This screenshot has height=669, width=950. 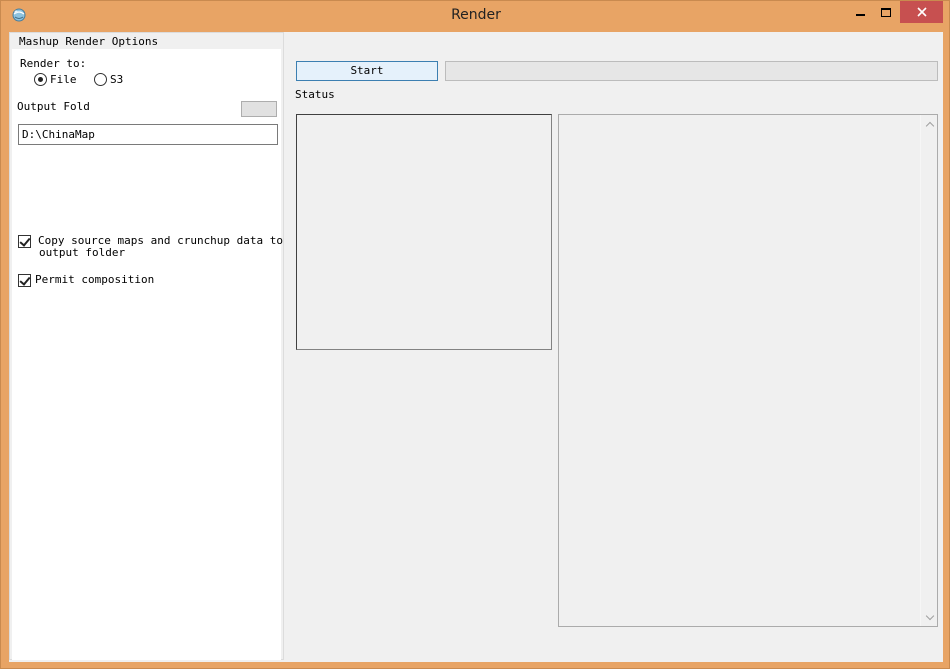 I want to click on output-folder-input, so click(x=148, y=134).